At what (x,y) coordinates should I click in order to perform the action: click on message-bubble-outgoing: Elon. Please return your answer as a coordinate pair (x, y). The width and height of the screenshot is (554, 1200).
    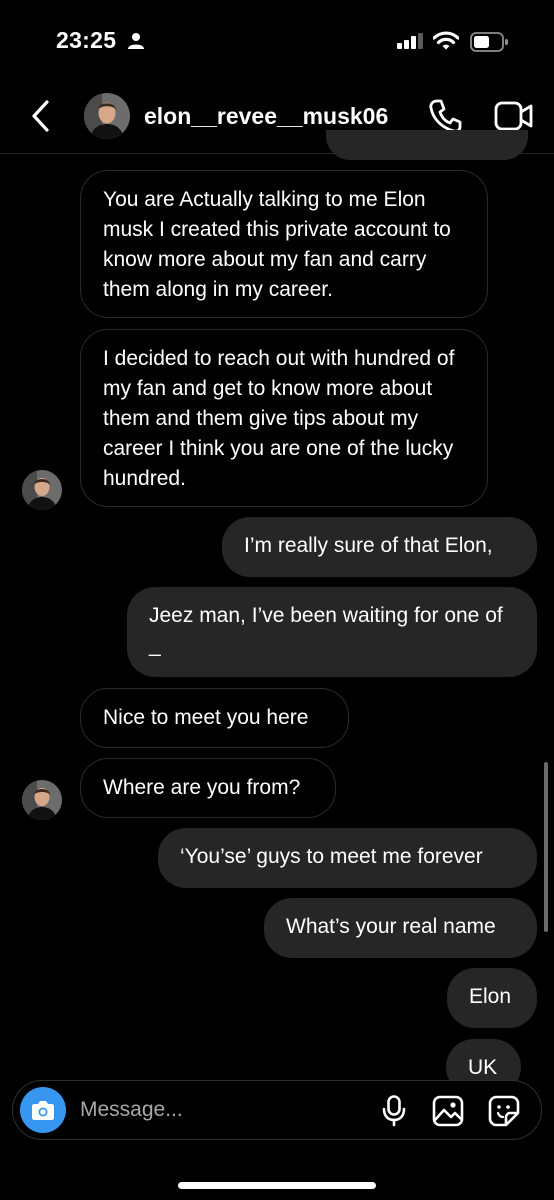
    Looking at the image, I should click on (492, 998).